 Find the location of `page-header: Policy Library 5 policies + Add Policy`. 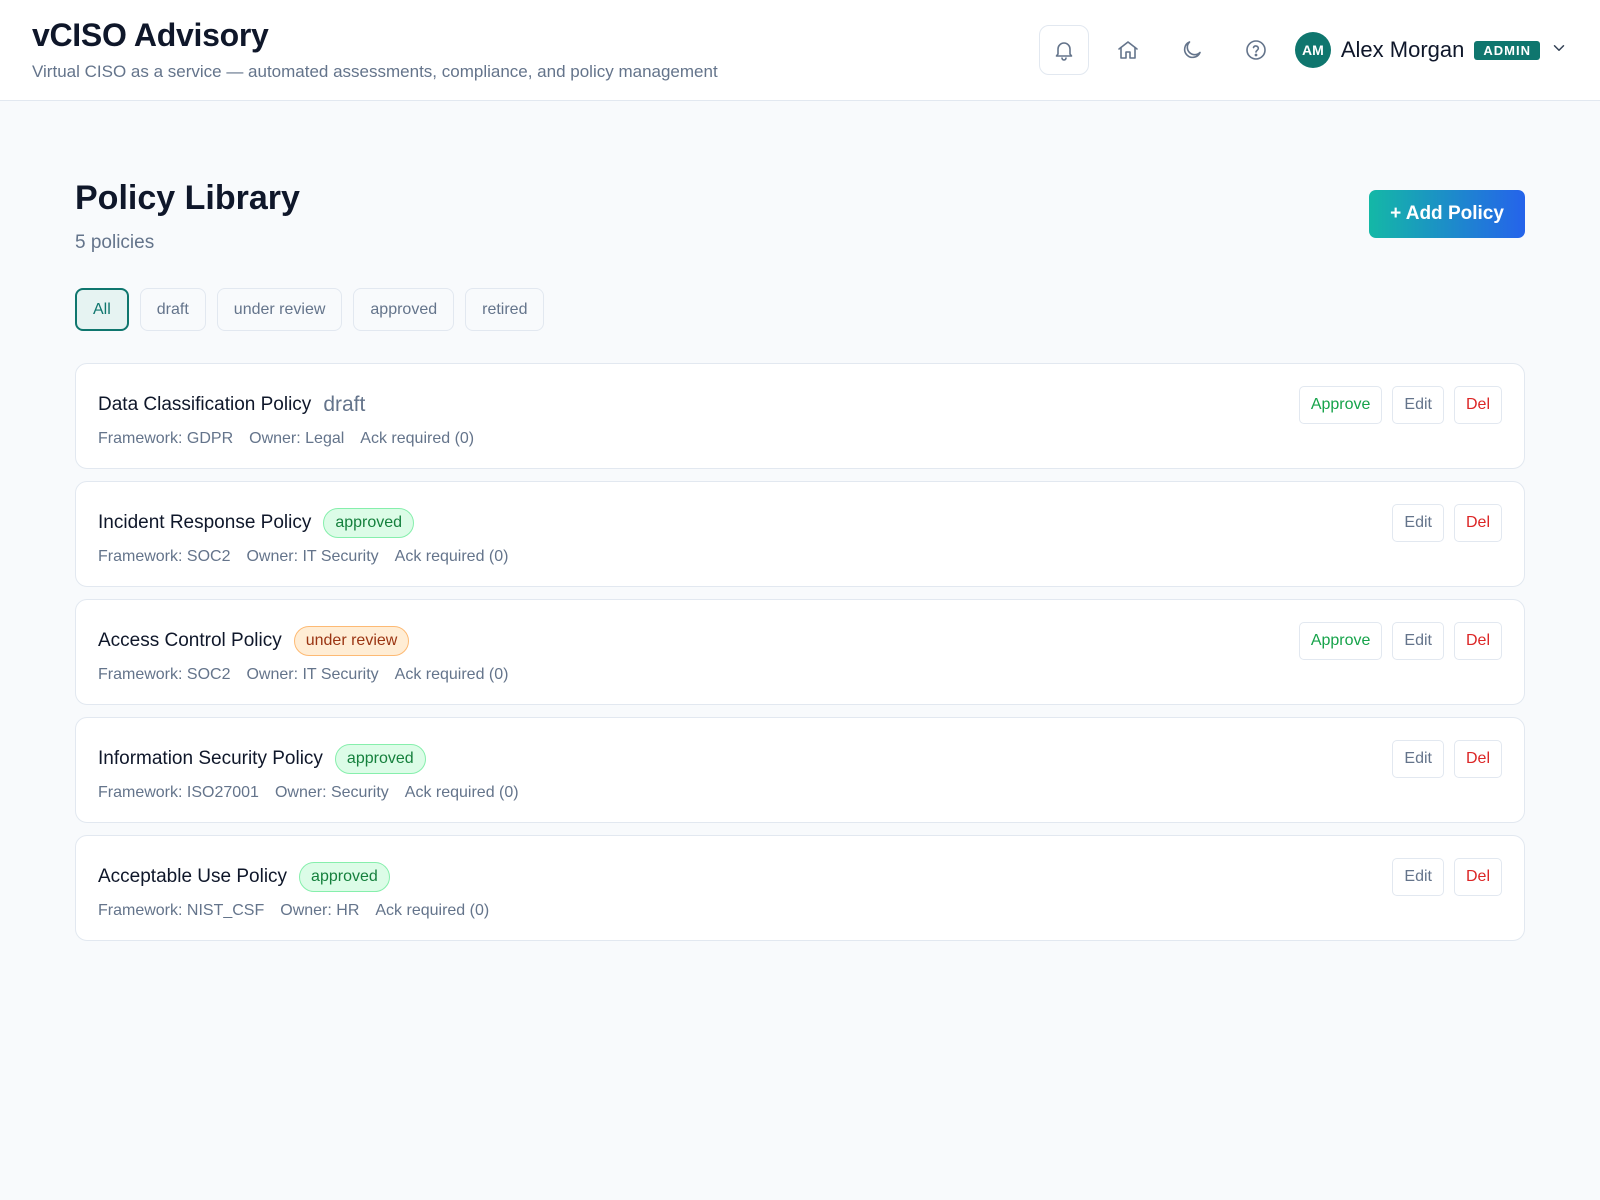

page-header: Policy Library 5 policies + Add Policy is located at coordinates (800, 215).